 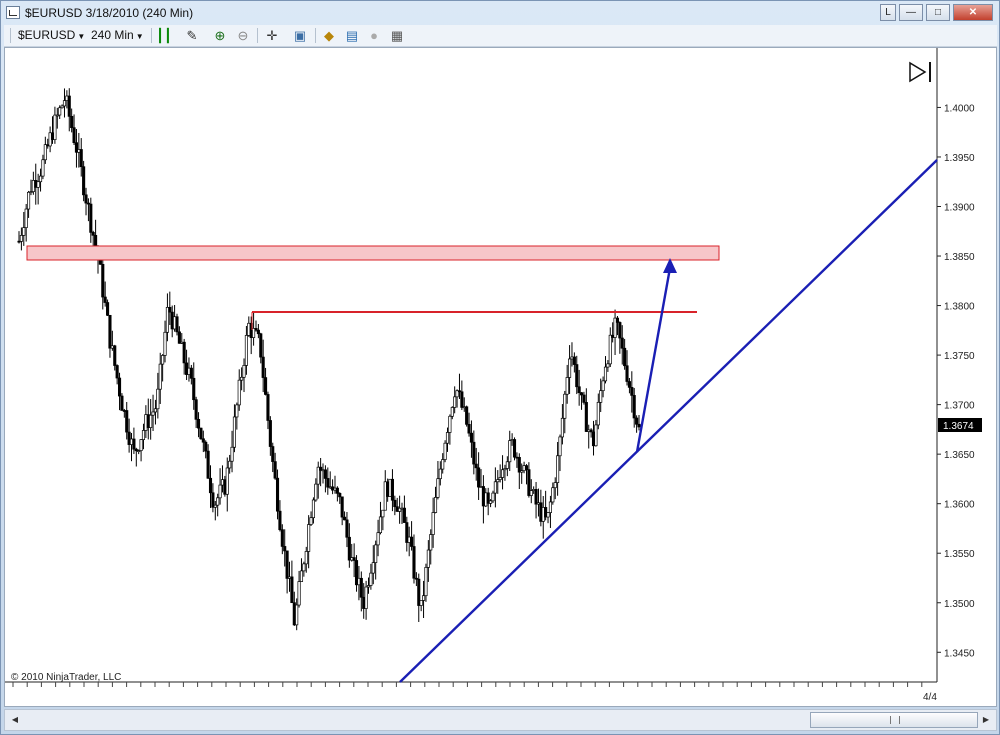 I want to click on price-axis-label: 1.3550, so click(x=959, y=554).